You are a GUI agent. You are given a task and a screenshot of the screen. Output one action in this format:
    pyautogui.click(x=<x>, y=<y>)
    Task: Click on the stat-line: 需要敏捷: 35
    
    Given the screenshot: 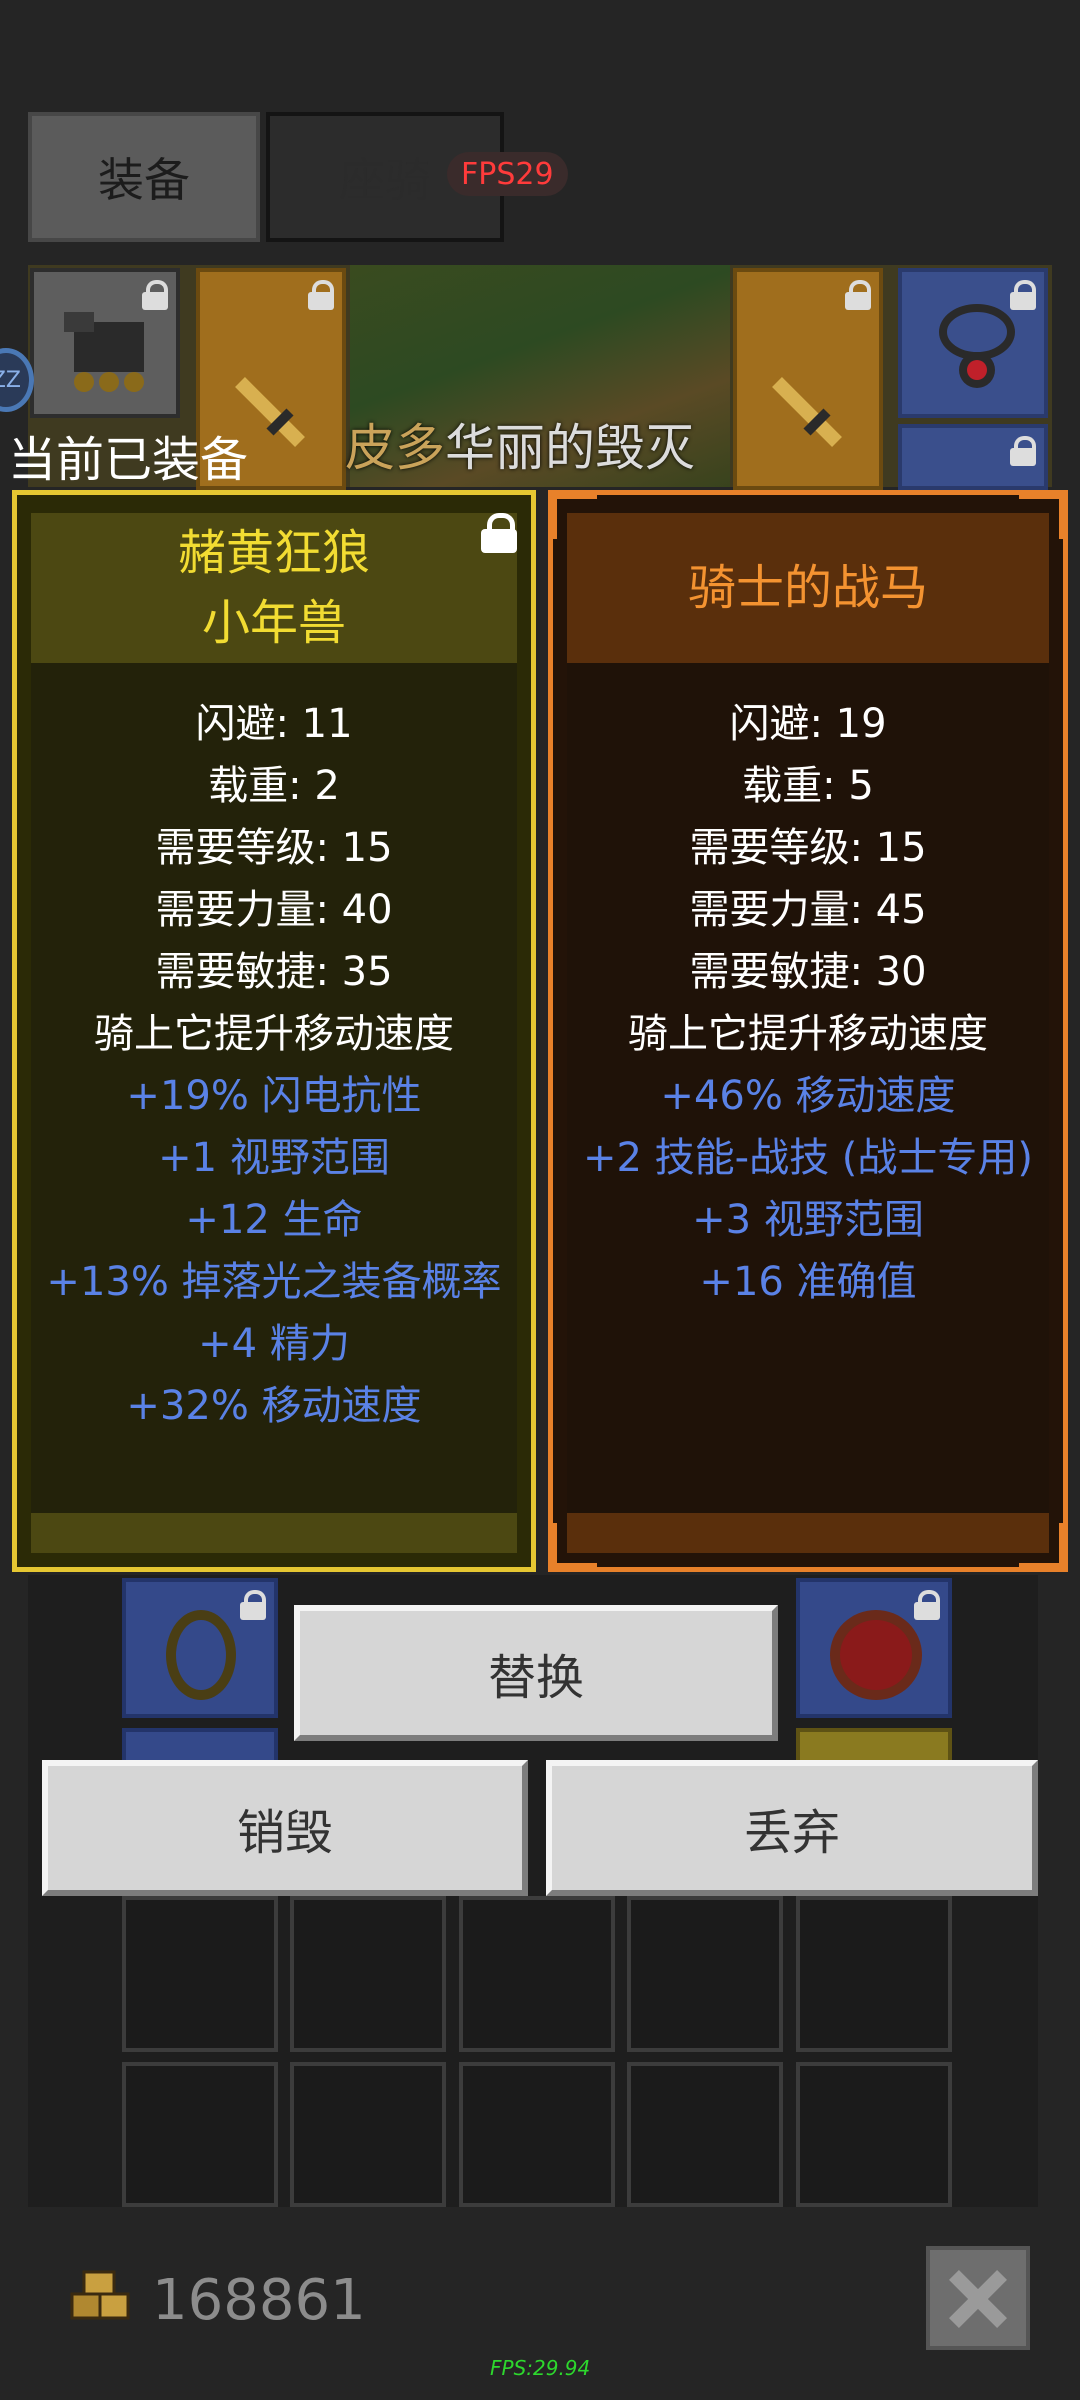 What is the action you would take?
    pyautogui.click(x=274, y=972)
    